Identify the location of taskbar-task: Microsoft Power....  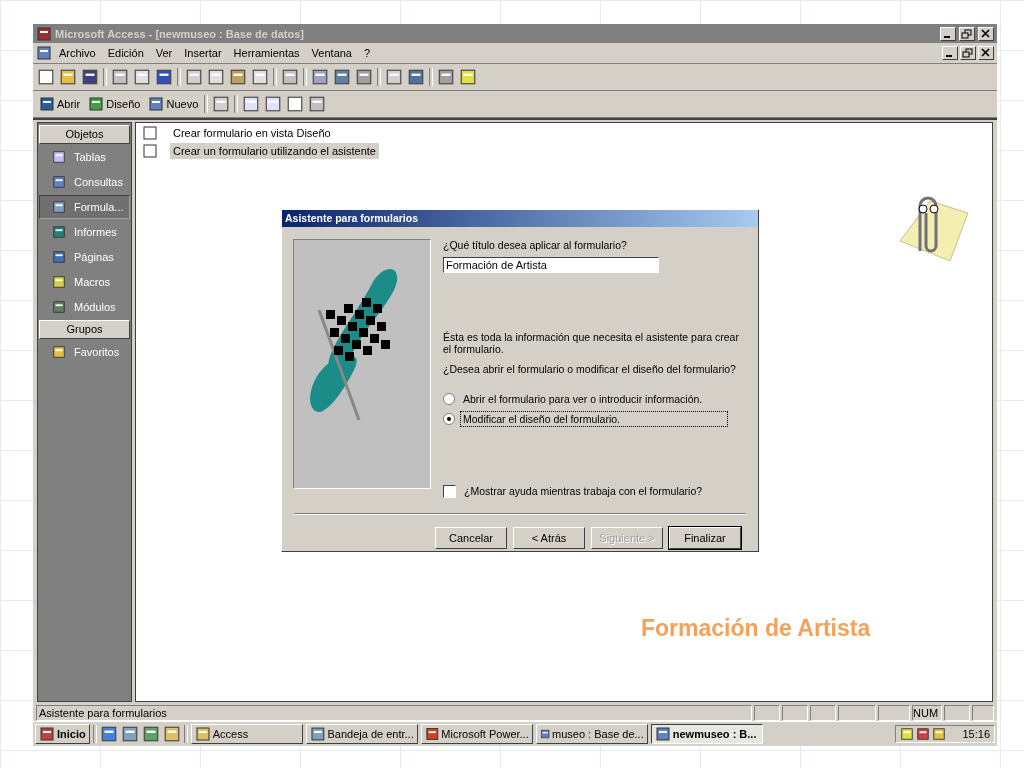
(476, 734).